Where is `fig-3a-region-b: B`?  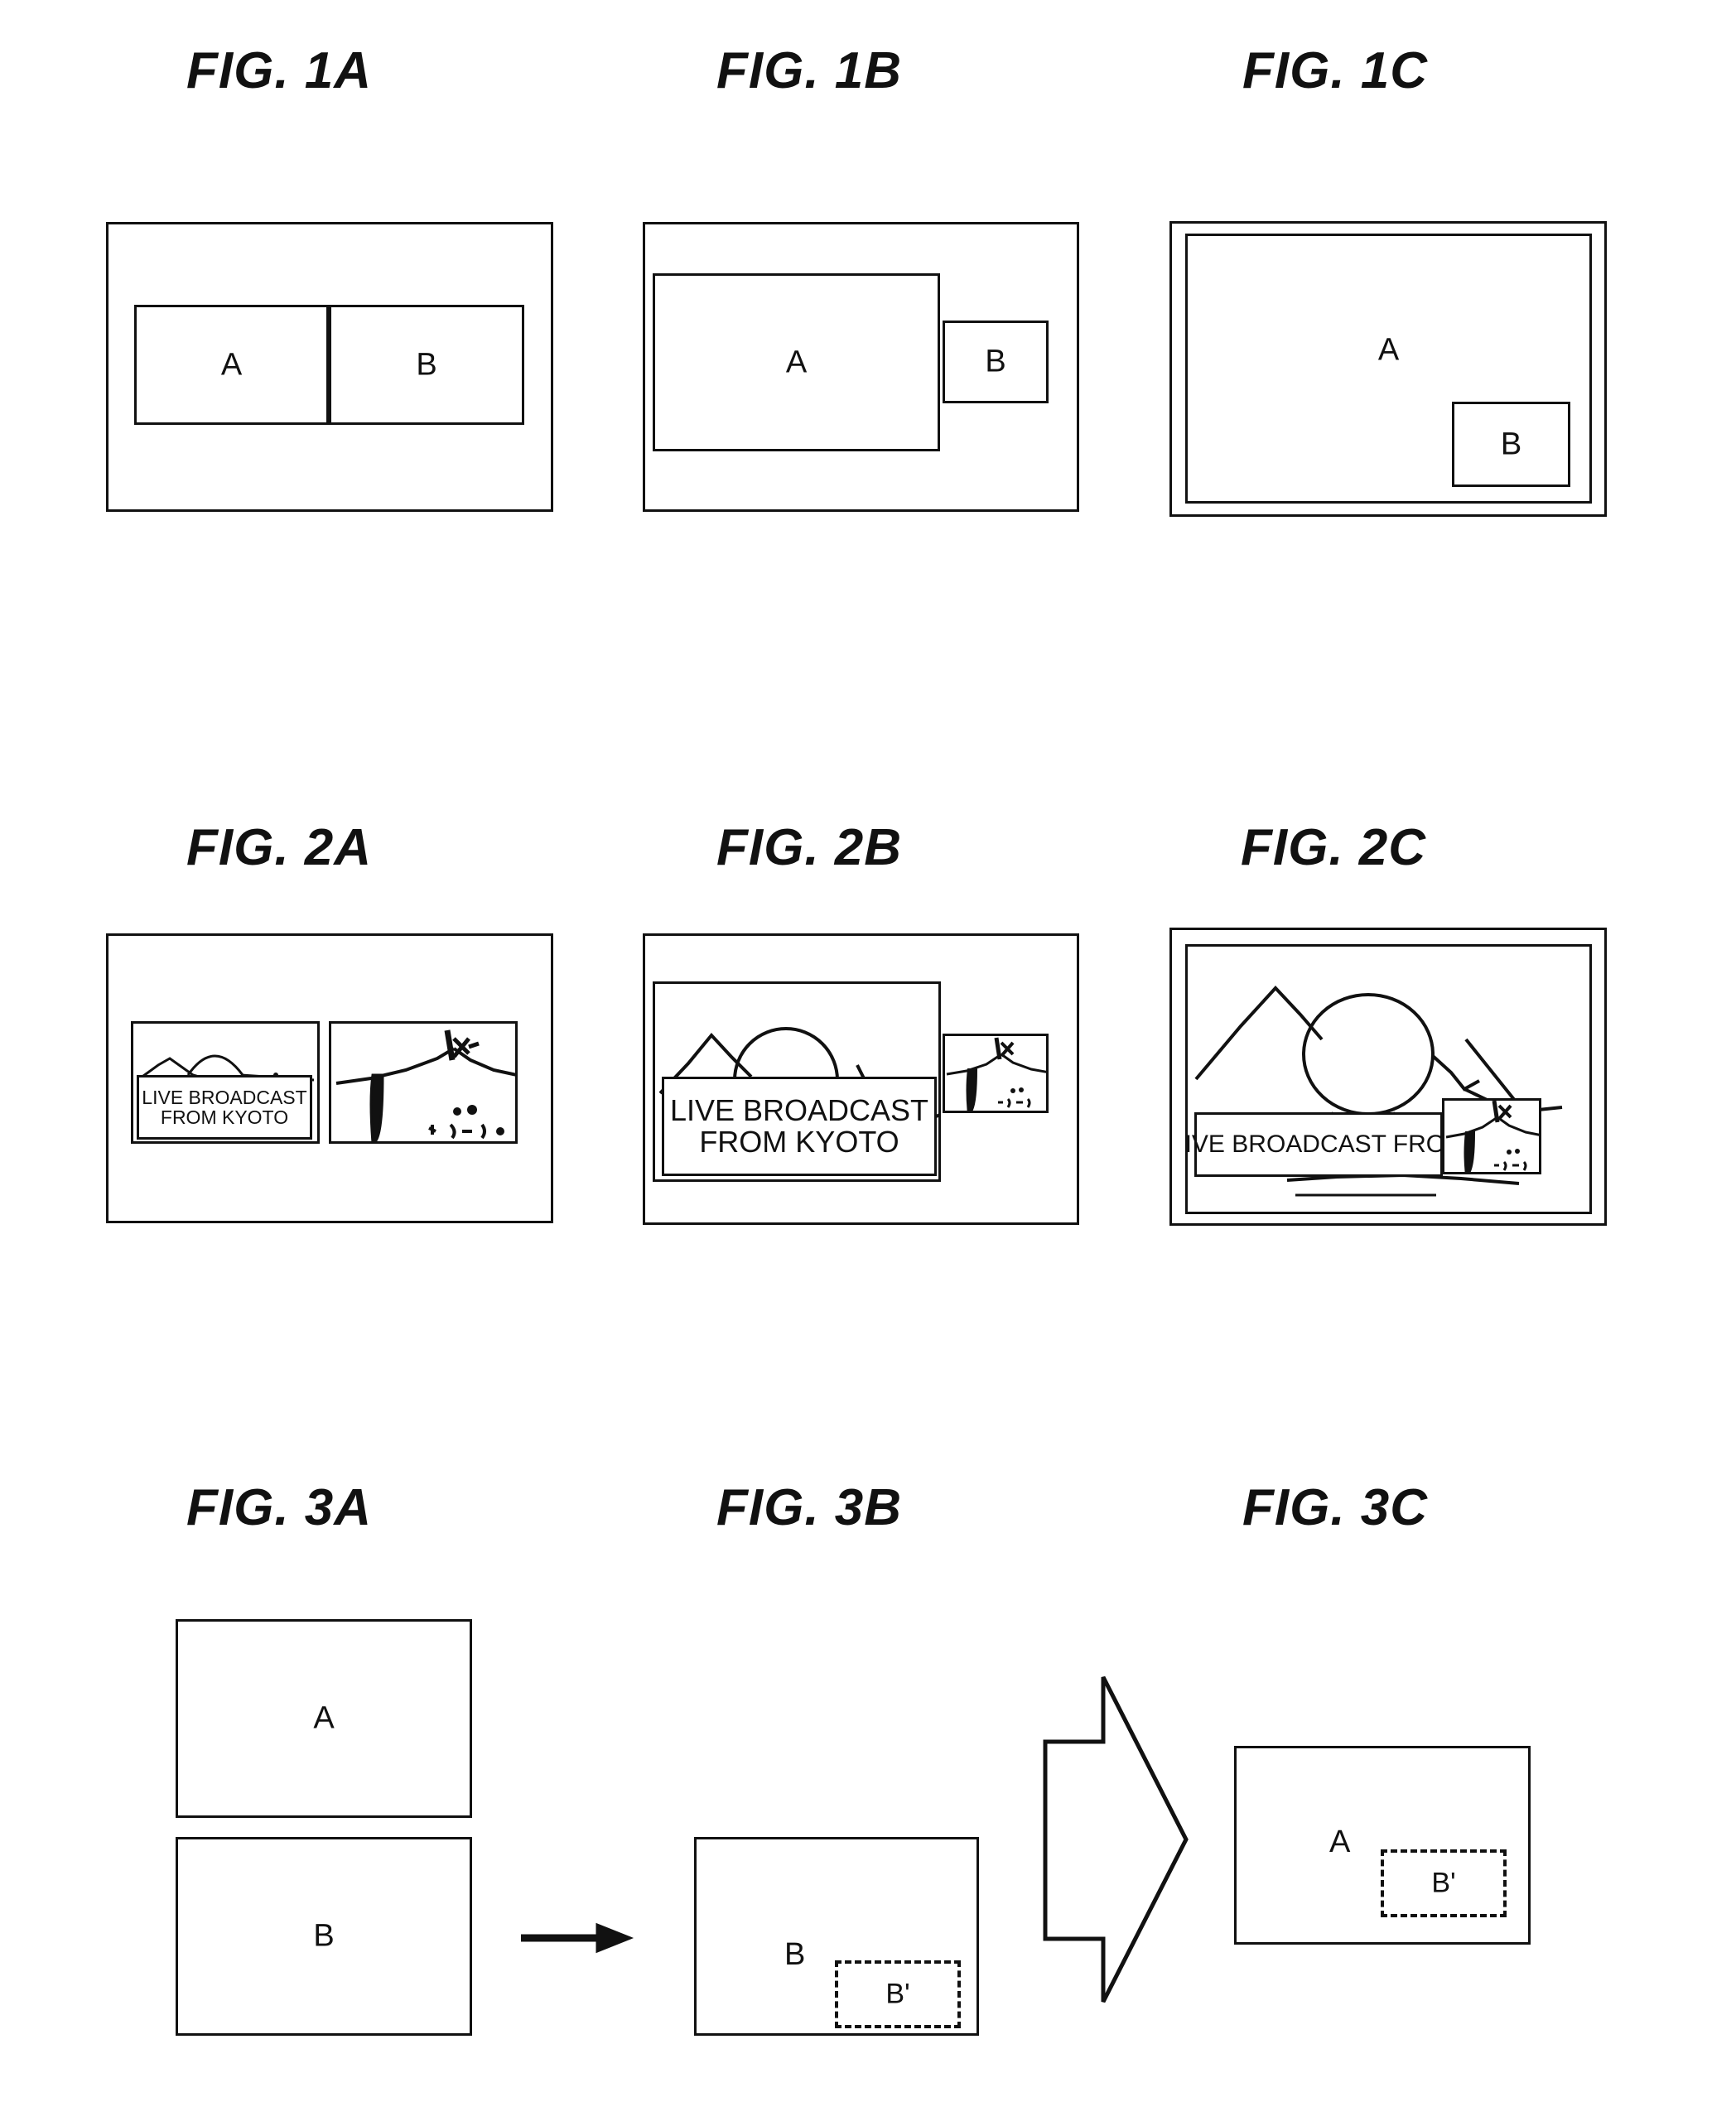 fig-3a-region-b: B is located at coordinates (324, 1937).